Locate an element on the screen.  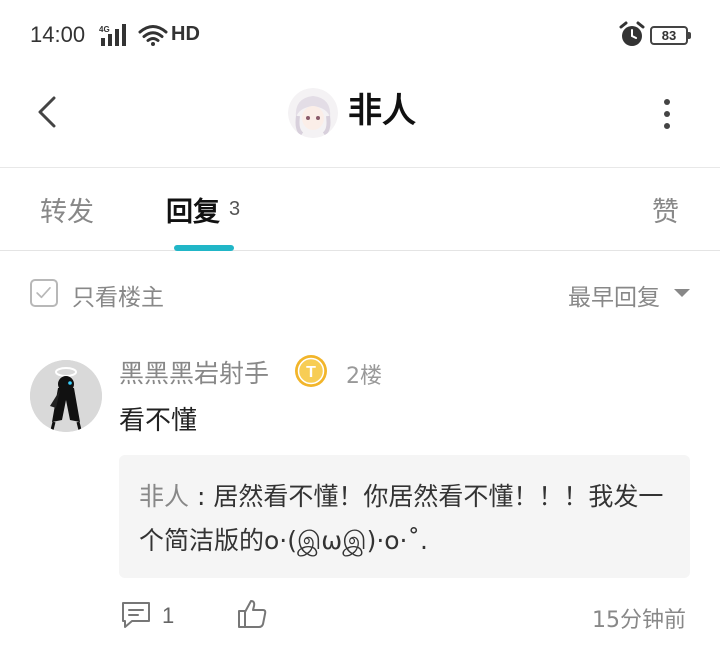
badge-letter: T is located at coordinates (311, 372).